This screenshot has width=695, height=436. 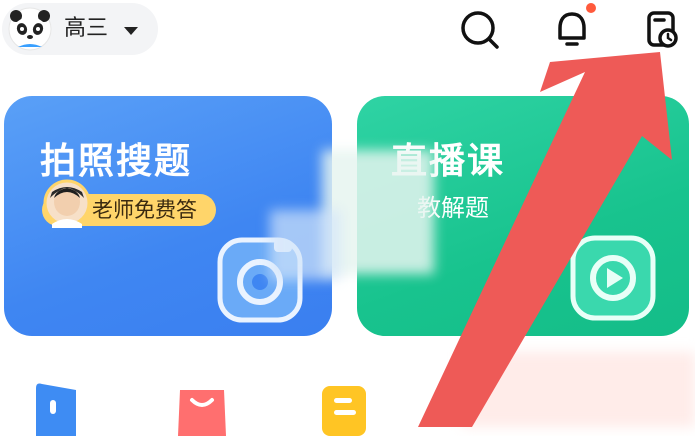 What do you see at coordinates (116, 161) in the screenshot?
I see `card-title: 拍照搜题` at bounding box center [116, 161].